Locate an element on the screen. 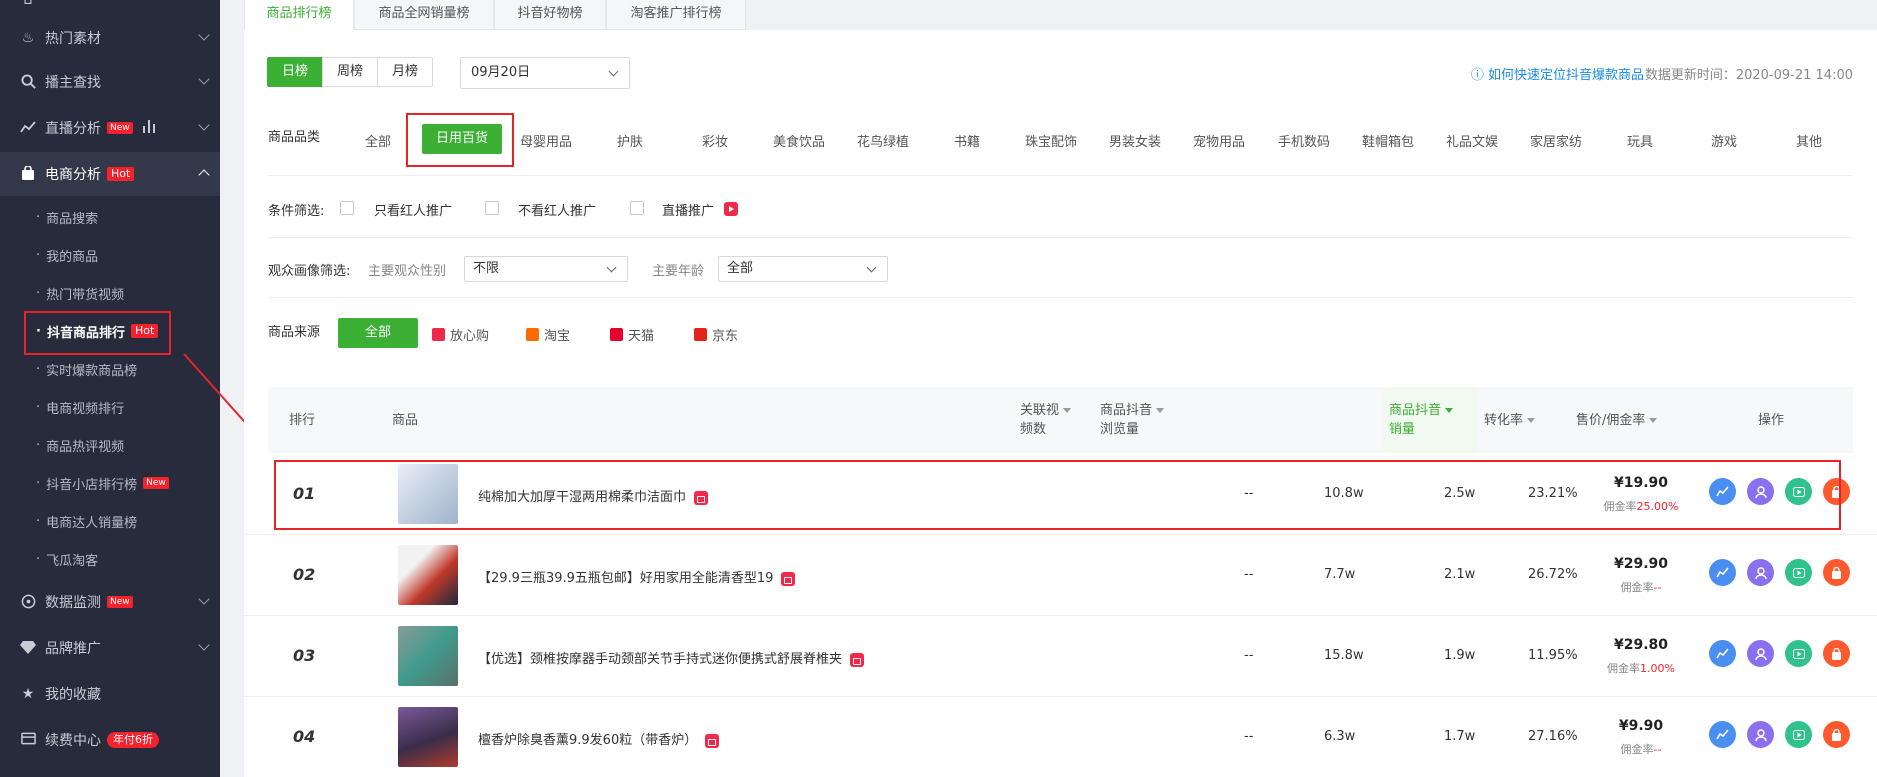 This screenshot has width=1877, height=777. category-item: 书籍 is located at coordinates (967, 140).